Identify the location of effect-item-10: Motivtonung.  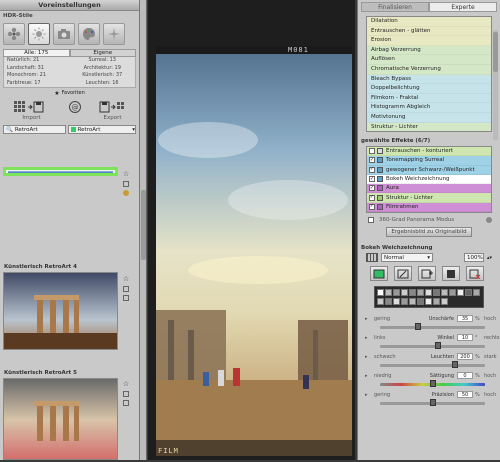
(429, 117).